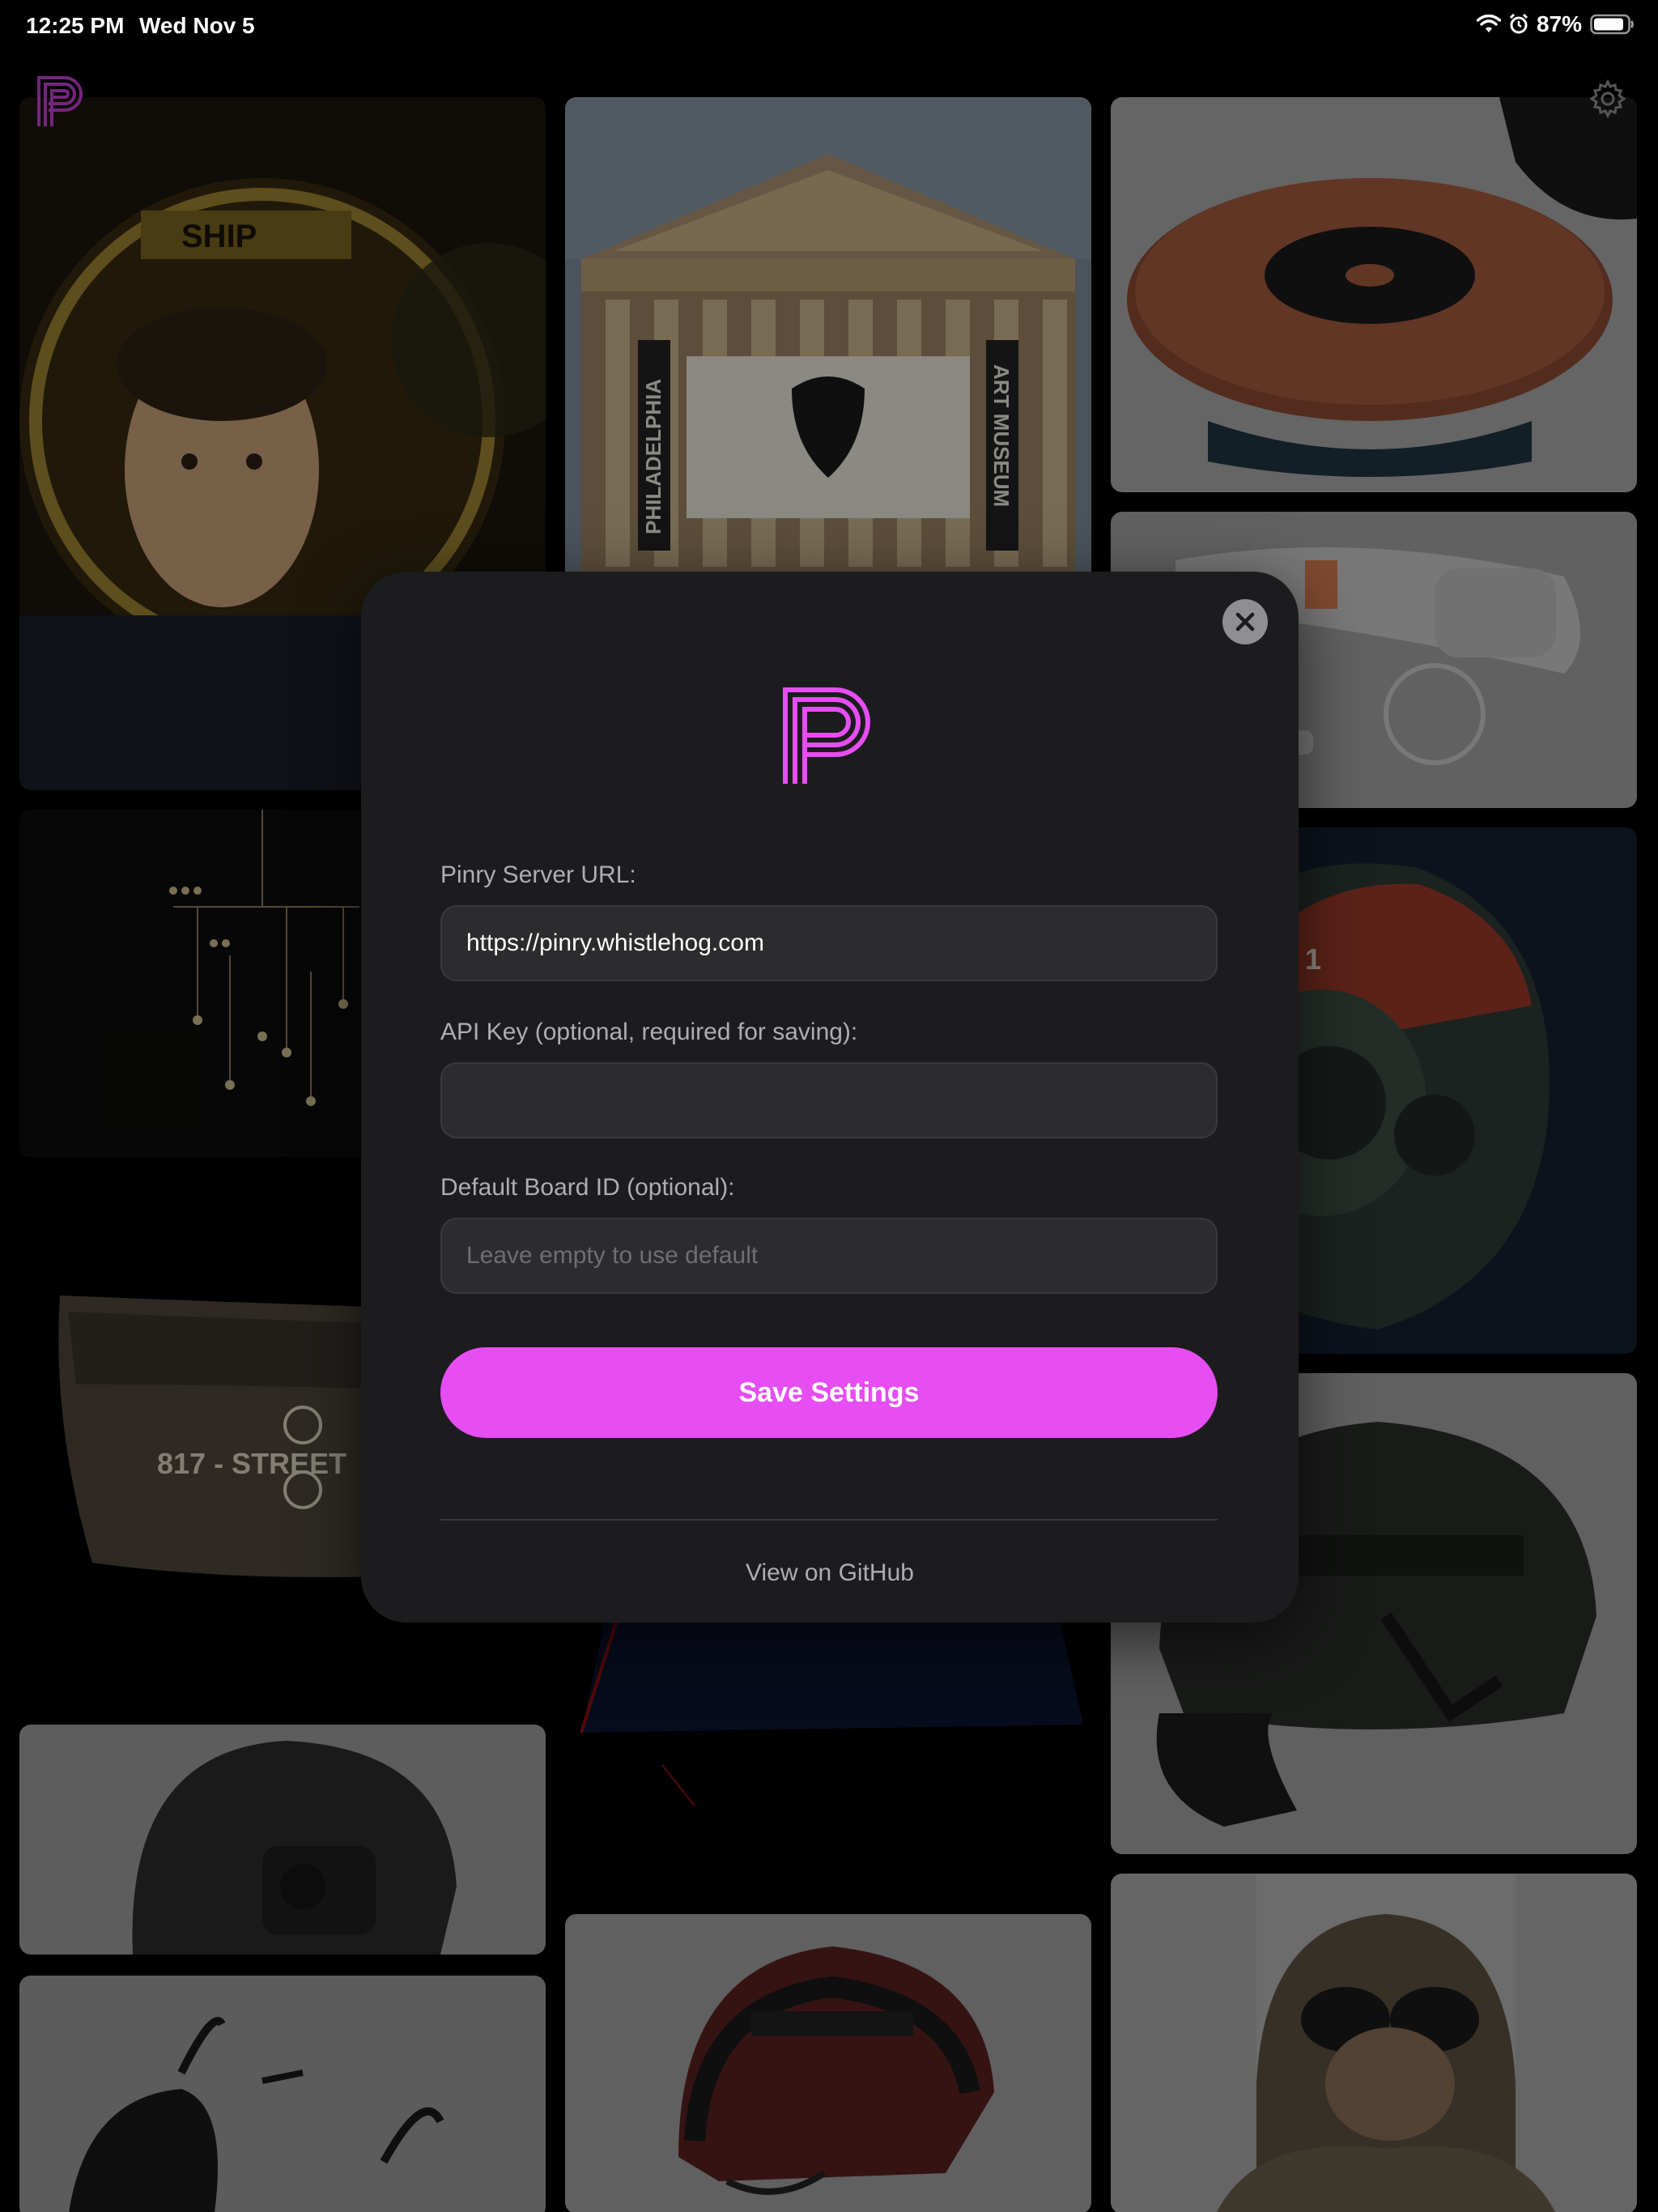 Image resolution: width=1658 pixels, height=2212 pixels. What do you see at coordinates (1612, 25) in the screenshot?
I see `battery-icon` at bounding box center [1612, 25].